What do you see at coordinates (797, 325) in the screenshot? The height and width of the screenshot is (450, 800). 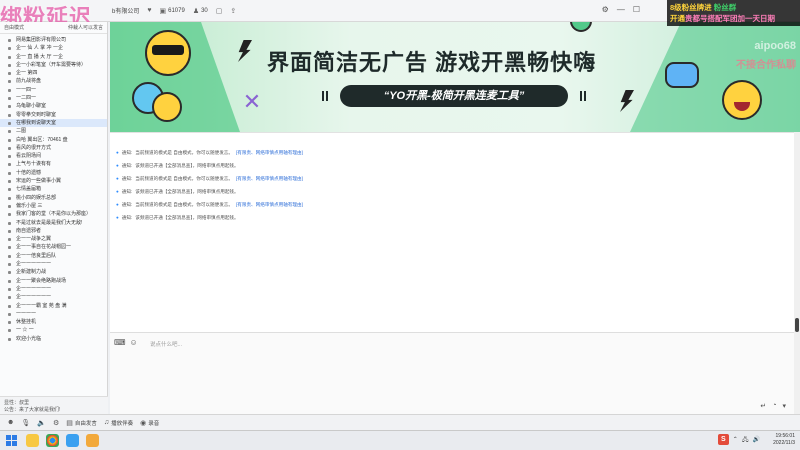 I see `scrollbar-thumb` at bounding box center [797, 325].